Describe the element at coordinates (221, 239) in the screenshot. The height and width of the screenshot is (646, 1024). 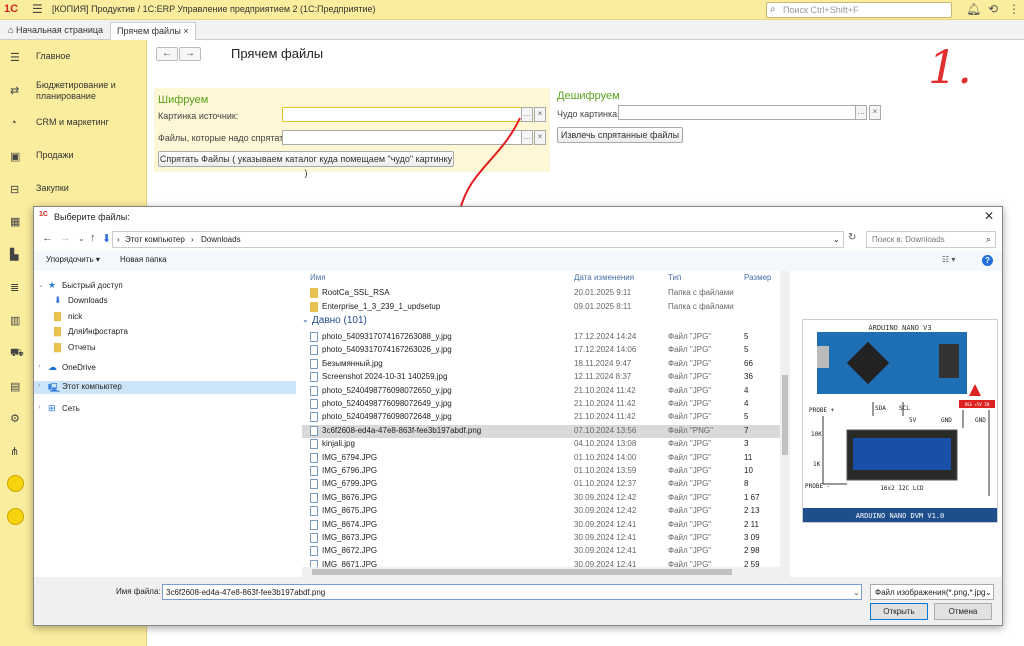
I see `breadcrumb-downloads: Downloads` at that location.